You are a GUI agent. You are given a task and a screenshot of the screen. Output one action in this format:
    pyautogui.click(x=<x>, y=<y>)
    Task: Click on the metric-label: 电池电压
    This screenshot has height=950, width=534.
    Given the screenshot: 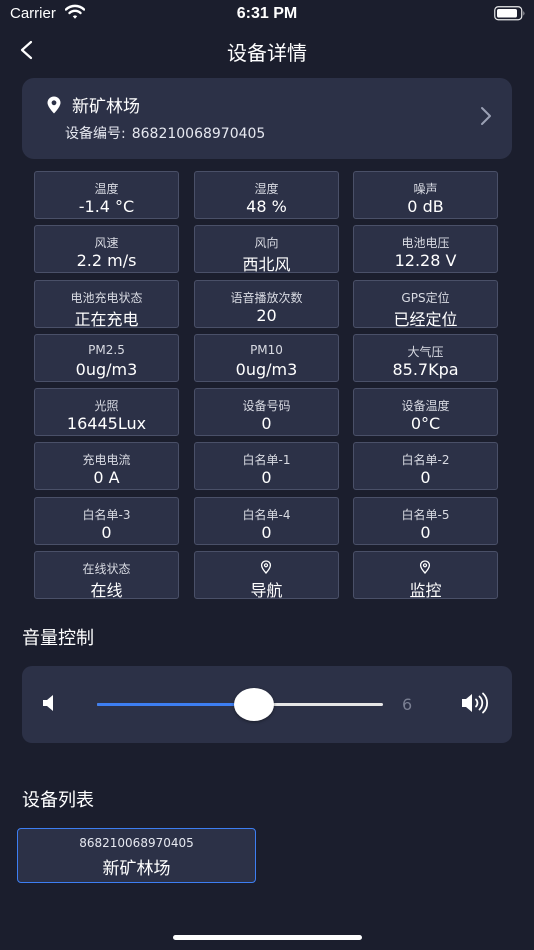 What is the action you would take?
    pyautogui.click(x=425, y=243)
    